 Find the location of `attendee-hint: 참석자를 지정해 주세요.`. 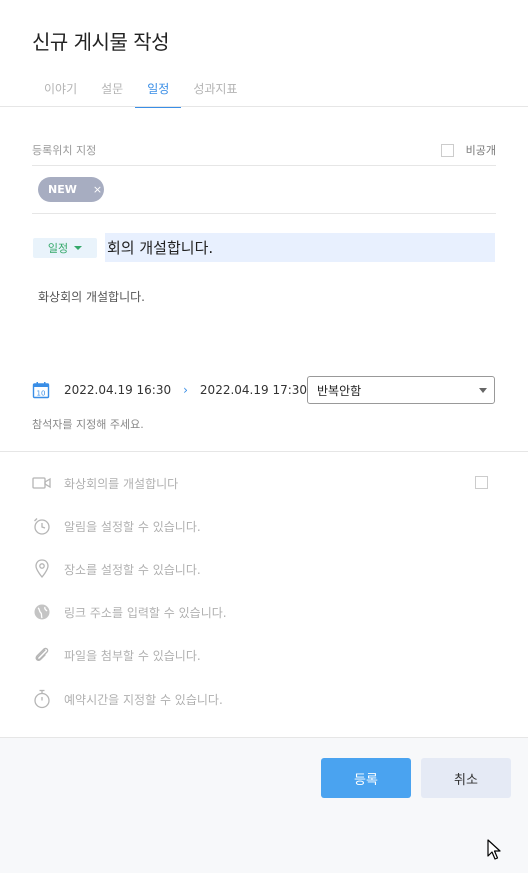

attendee-hint: 참석자를 지정해 주세요. is located at coordinates (88, 424).